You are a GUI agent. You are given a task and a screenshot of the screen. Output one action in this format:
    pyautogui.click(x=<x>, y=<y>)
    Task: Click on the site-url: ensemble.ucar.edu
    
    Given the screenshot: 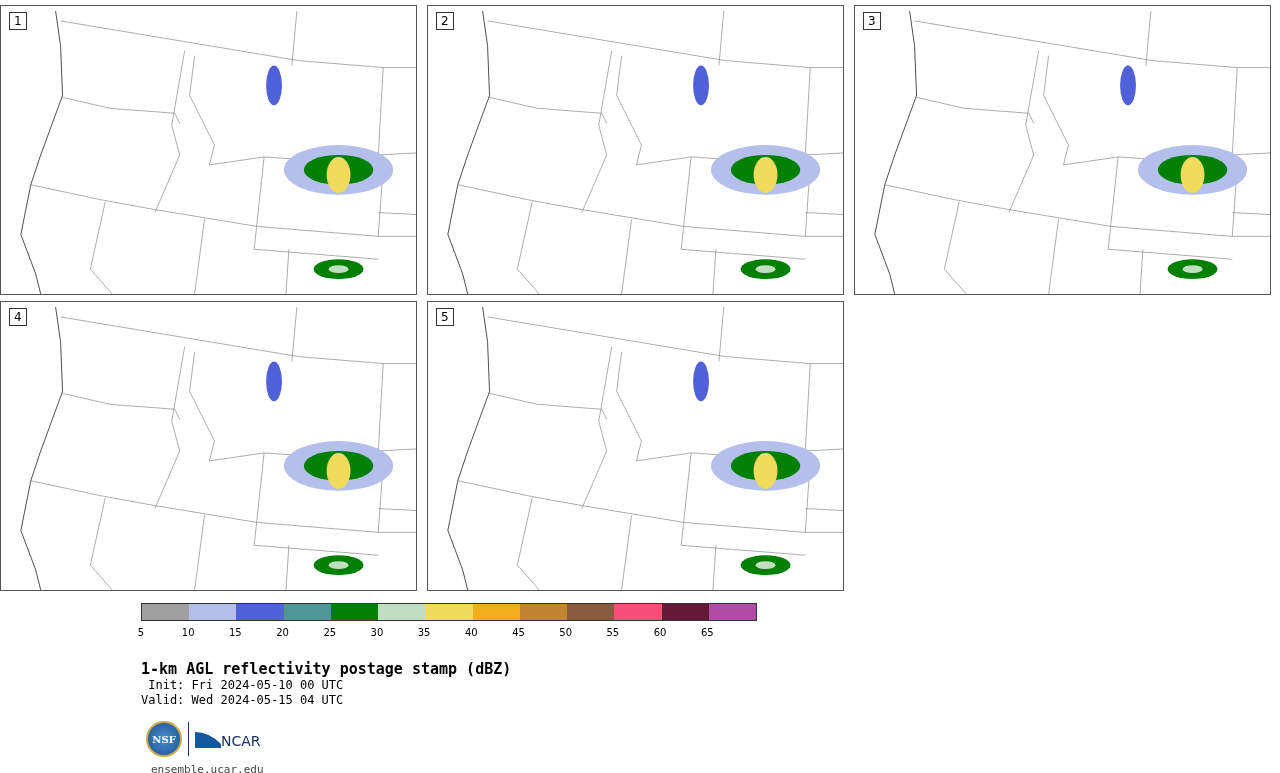 What is the action you would take?
    pyautogui.click(x=208, y=768)
    